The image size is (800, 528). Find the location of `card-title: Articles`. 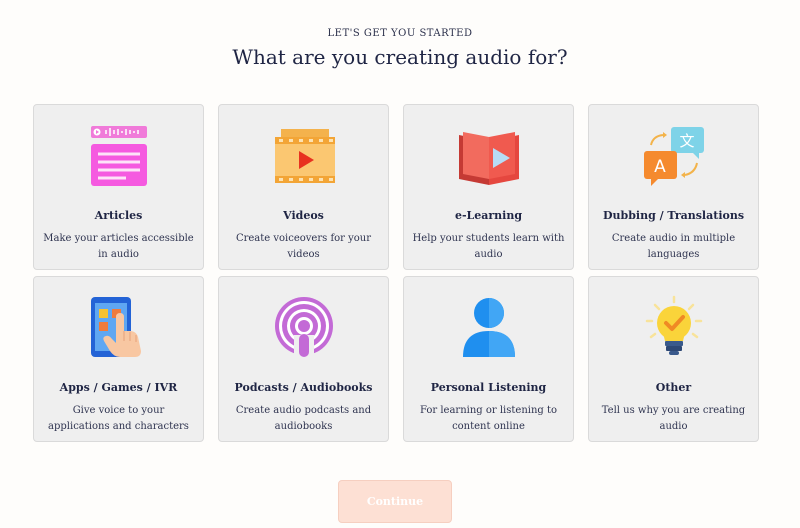

card-title: Articles is located at coordinates (118, 215).